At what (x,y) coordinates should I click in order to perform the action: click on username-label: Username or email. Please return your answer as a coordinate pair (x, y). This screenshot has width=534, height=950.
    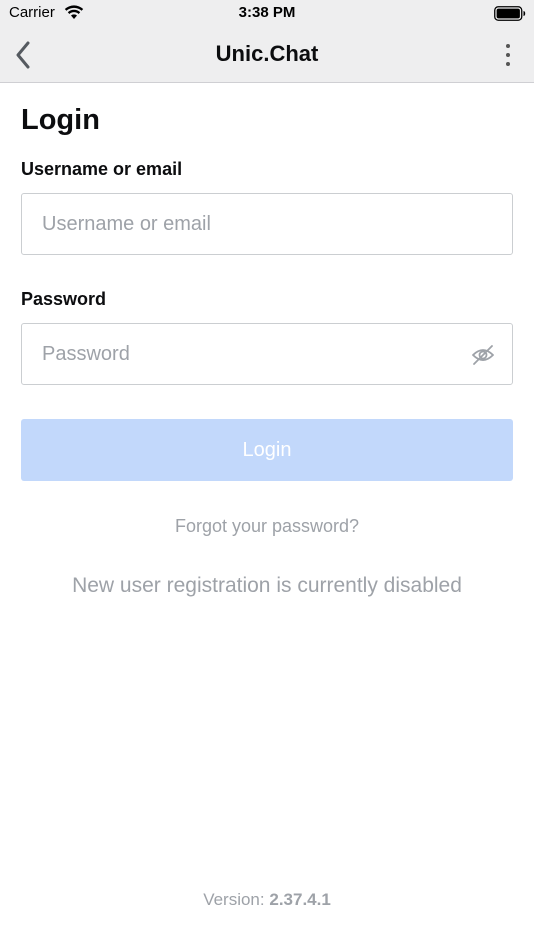
    Looking at the image, I should click on (102, 169).